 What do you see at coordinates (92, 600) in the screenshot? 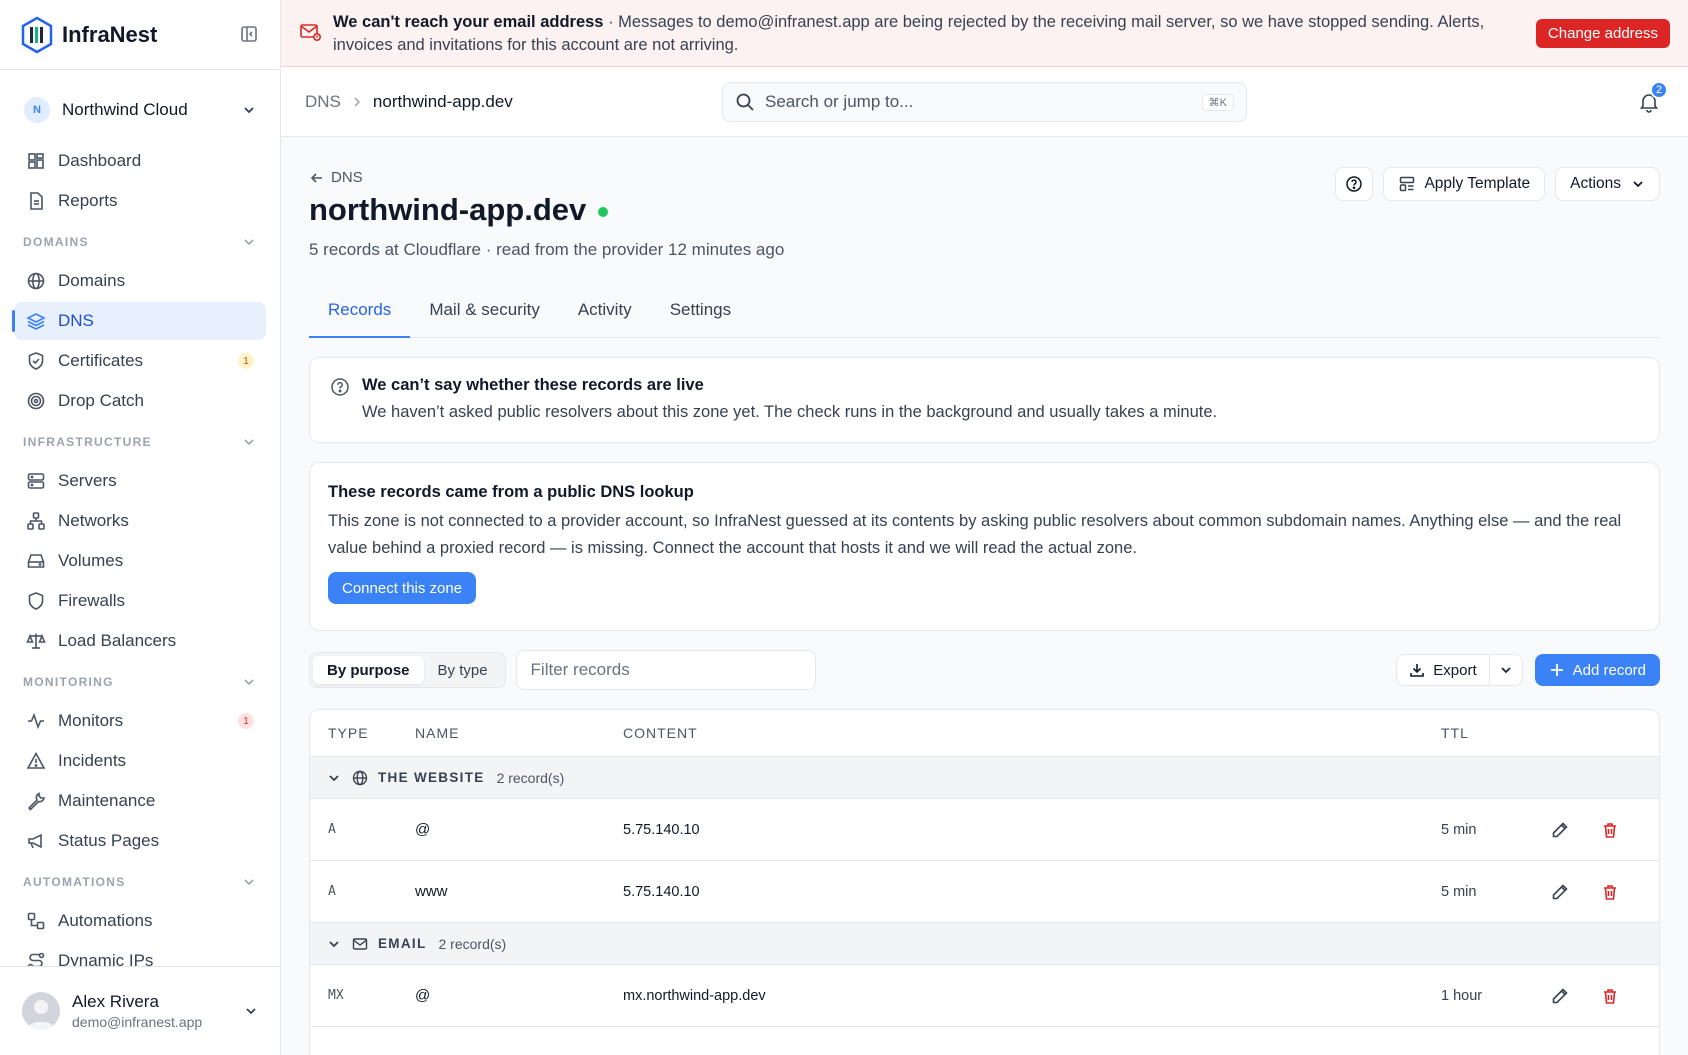
I see `sidebar-item-label: Firewalls` at bounding box center [92, 600].